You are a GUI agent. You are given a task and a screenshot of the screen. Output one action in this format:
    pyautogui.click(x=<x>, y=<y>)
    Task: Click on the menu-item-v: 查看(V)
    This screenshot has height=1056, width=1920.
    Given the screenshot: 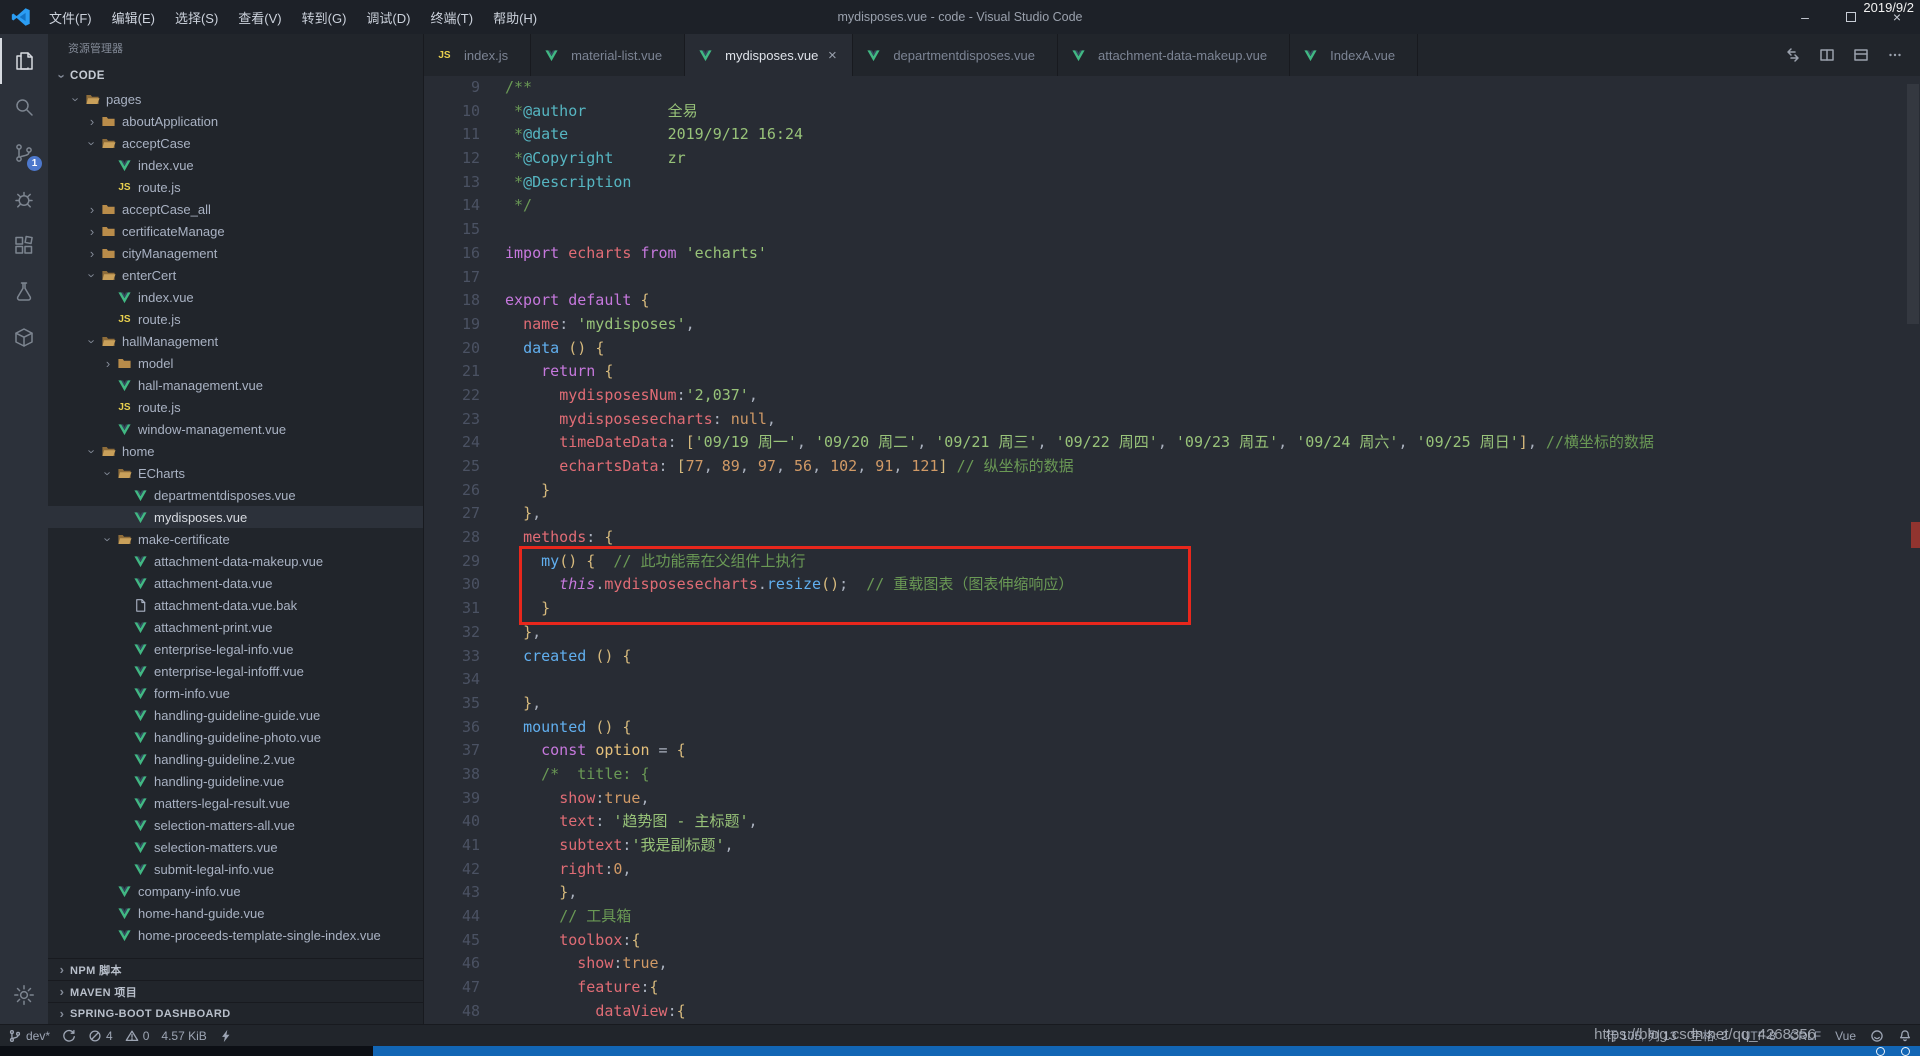 What is the action you would take?
    pyautogui.click(x=259, y=17)
    